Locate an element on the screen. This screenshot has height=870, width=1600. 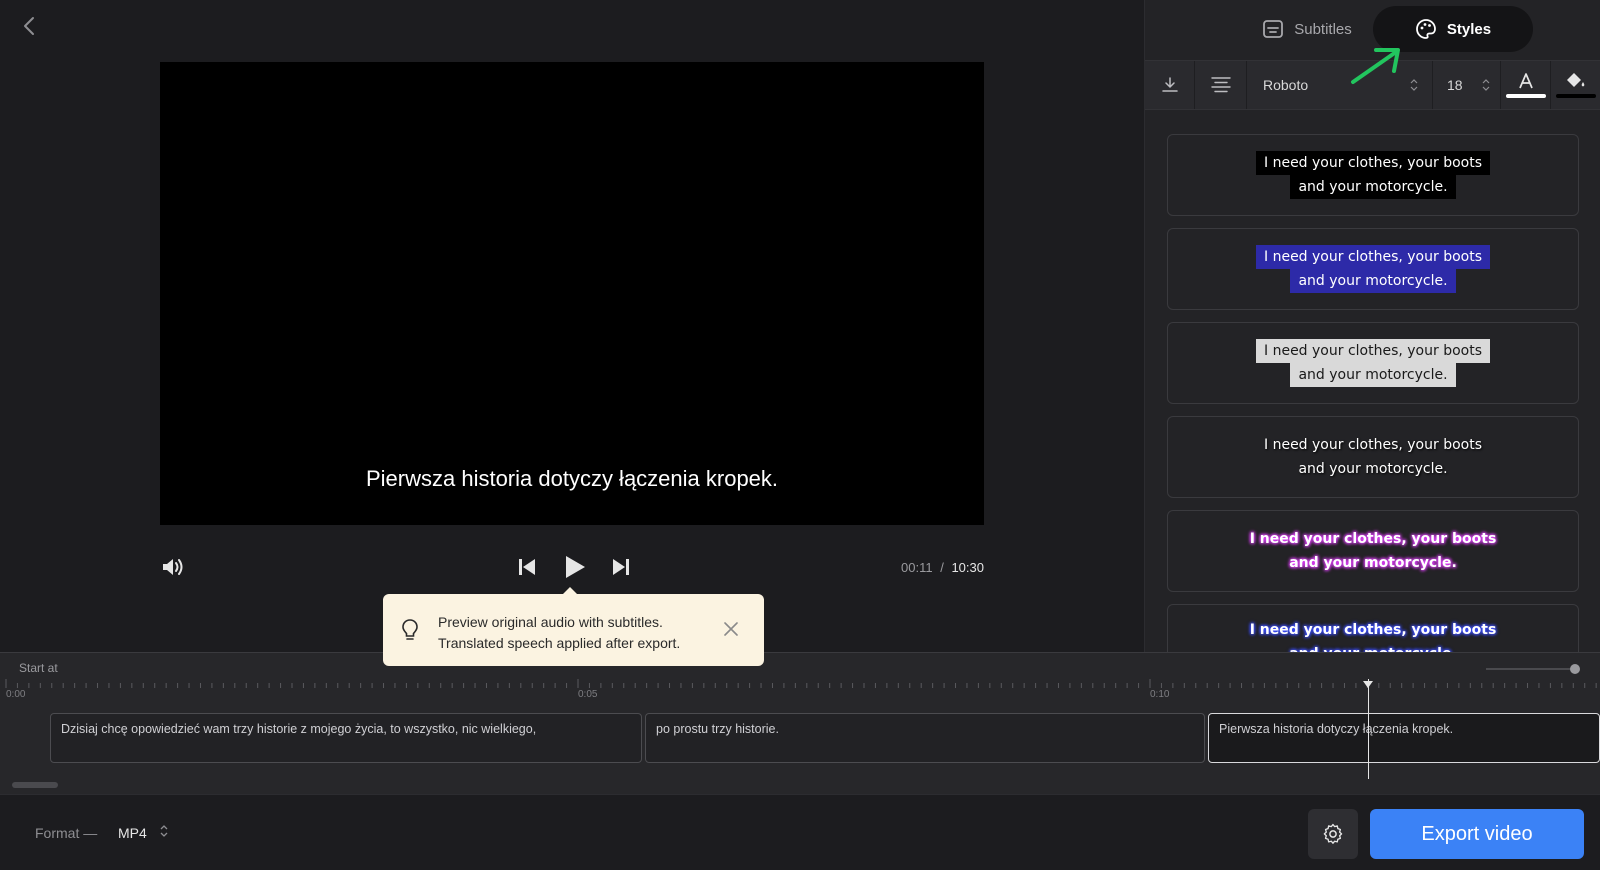
text-color-button is located at coordinates (1526, 85).